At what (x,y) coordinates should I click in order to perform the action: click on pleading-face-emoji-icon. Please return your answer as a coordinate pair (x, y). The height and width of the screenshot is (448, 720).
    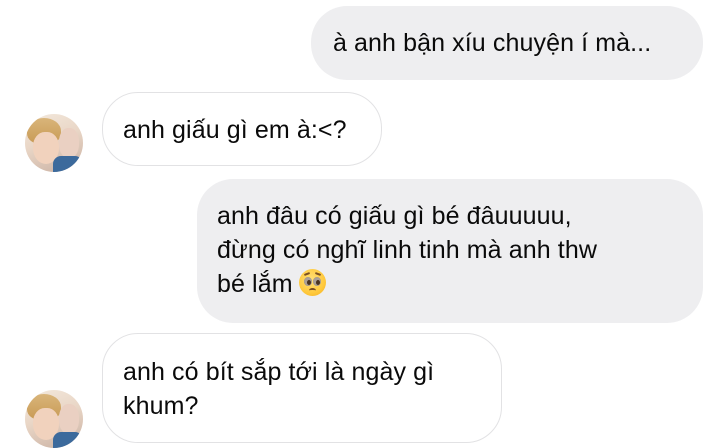
    Looking at the image, I should click on (312, 282).